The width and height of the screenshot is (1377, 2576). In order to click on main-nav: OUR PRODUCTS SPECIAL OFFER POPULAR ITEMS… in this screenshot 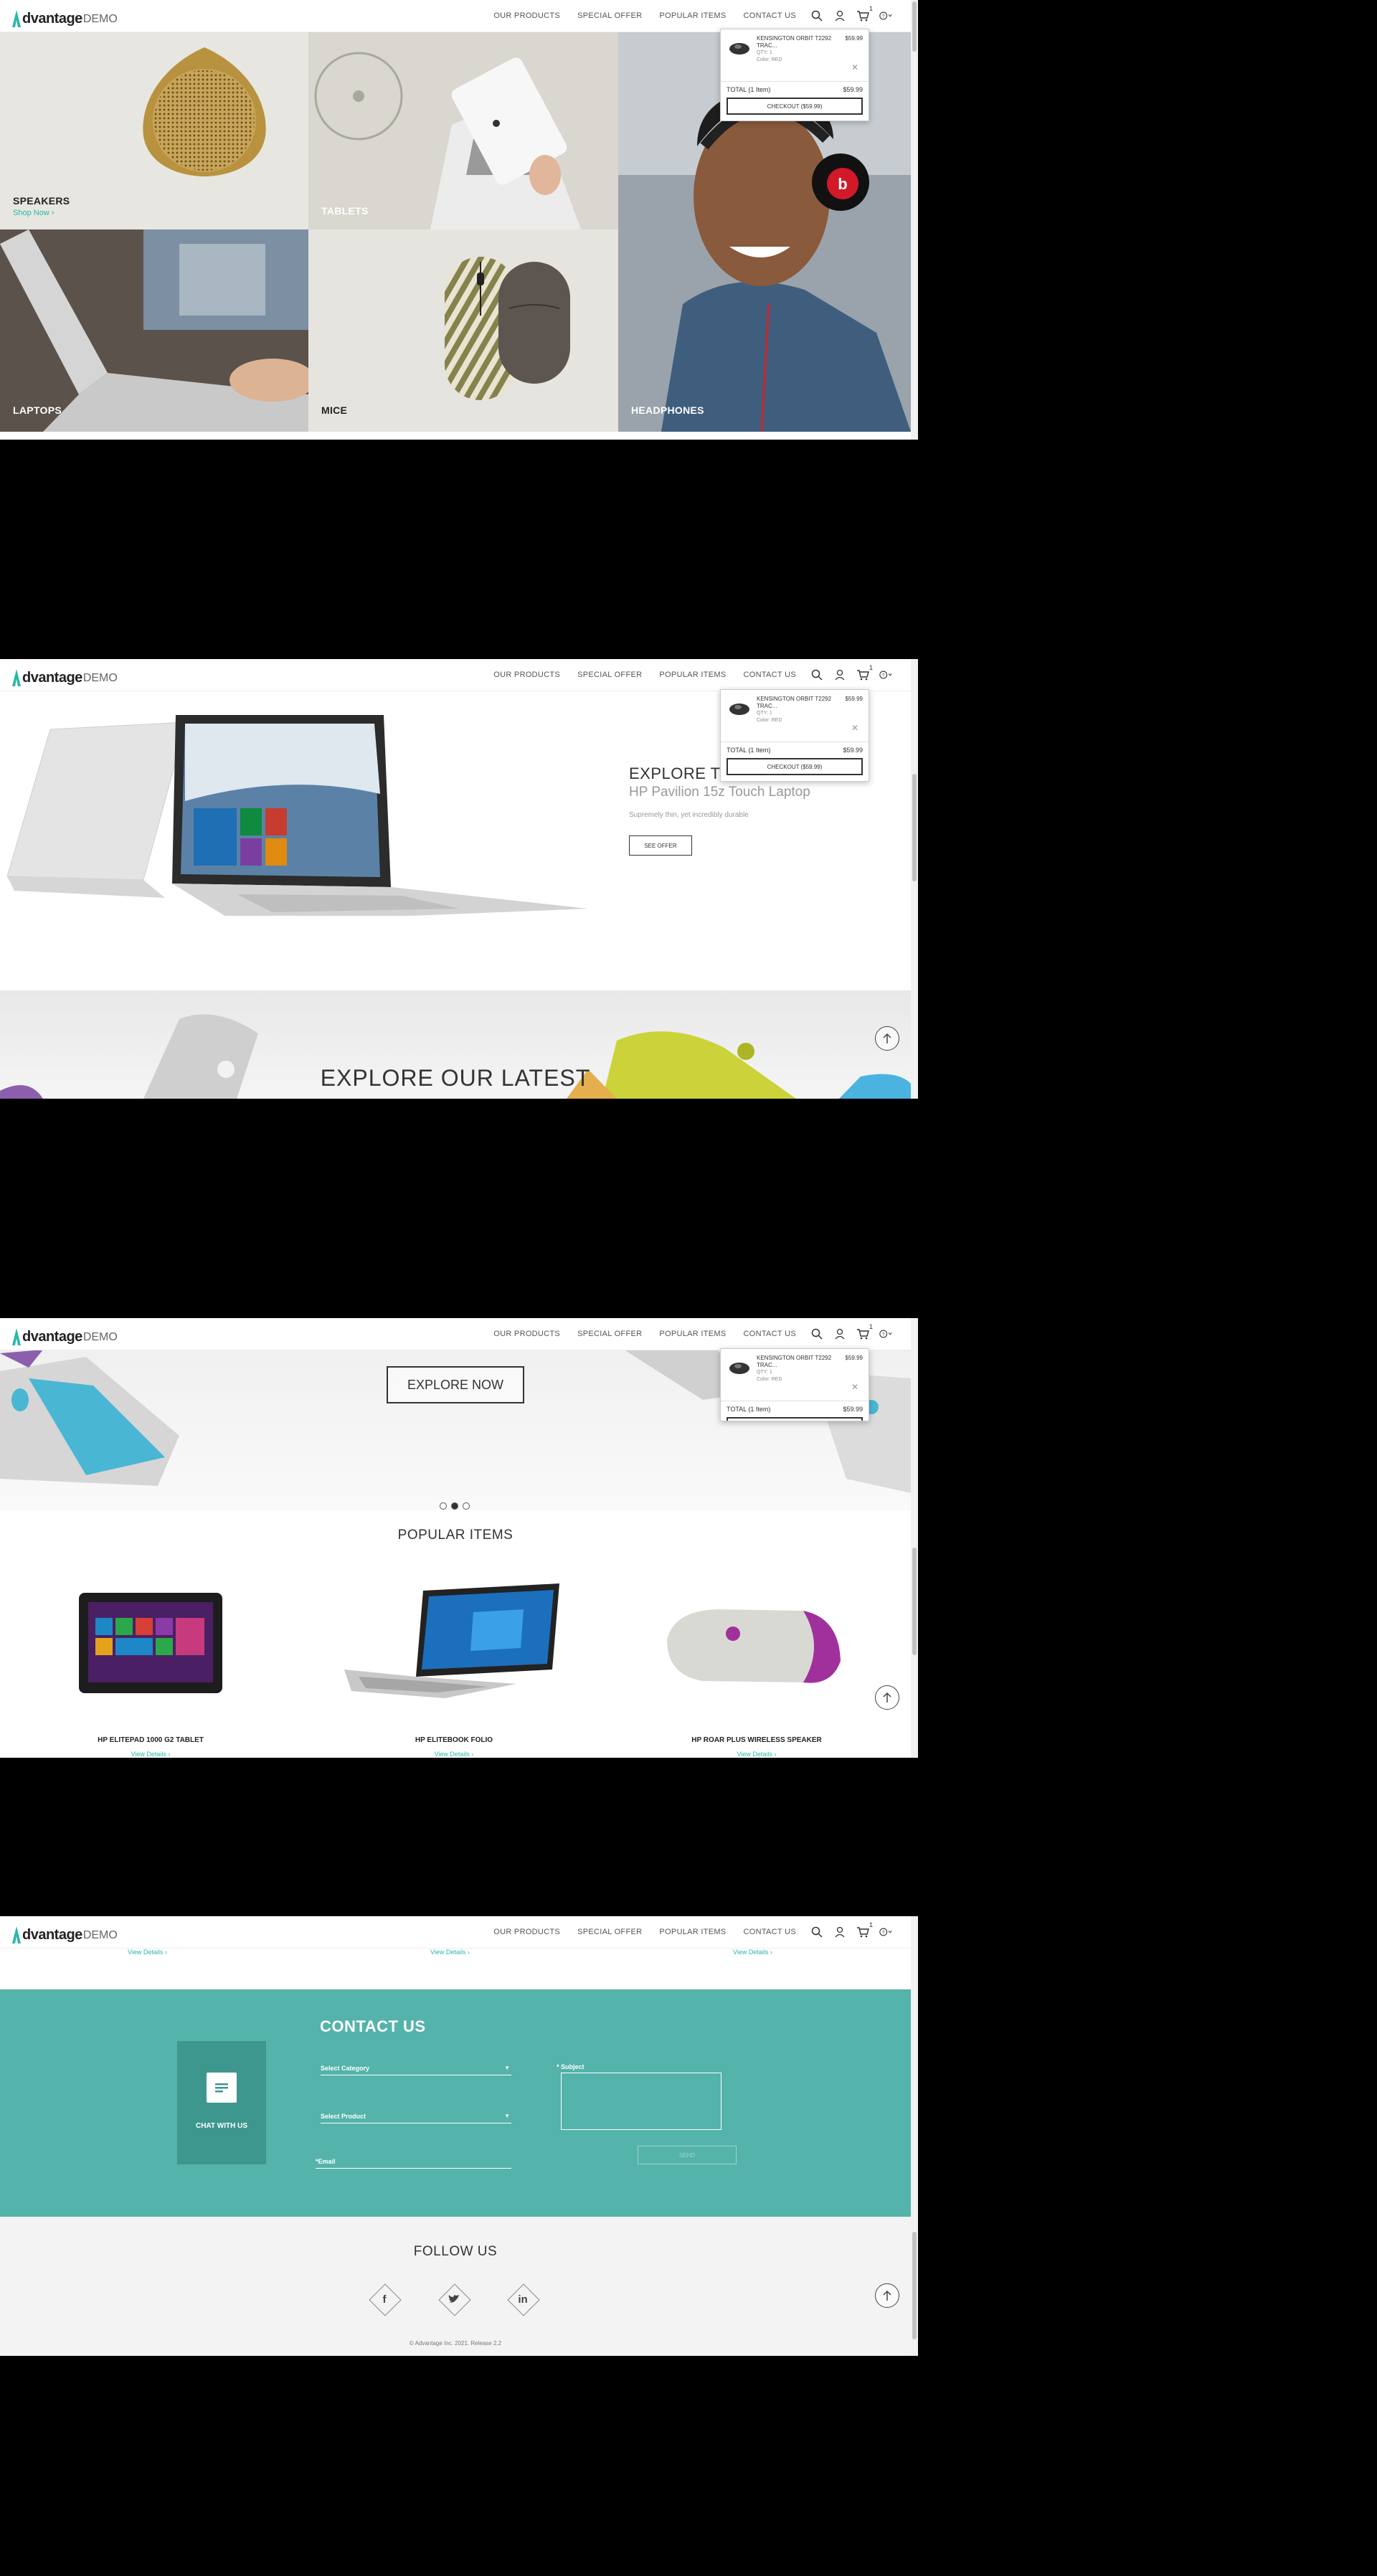, I will do `click(644, 1932)`.